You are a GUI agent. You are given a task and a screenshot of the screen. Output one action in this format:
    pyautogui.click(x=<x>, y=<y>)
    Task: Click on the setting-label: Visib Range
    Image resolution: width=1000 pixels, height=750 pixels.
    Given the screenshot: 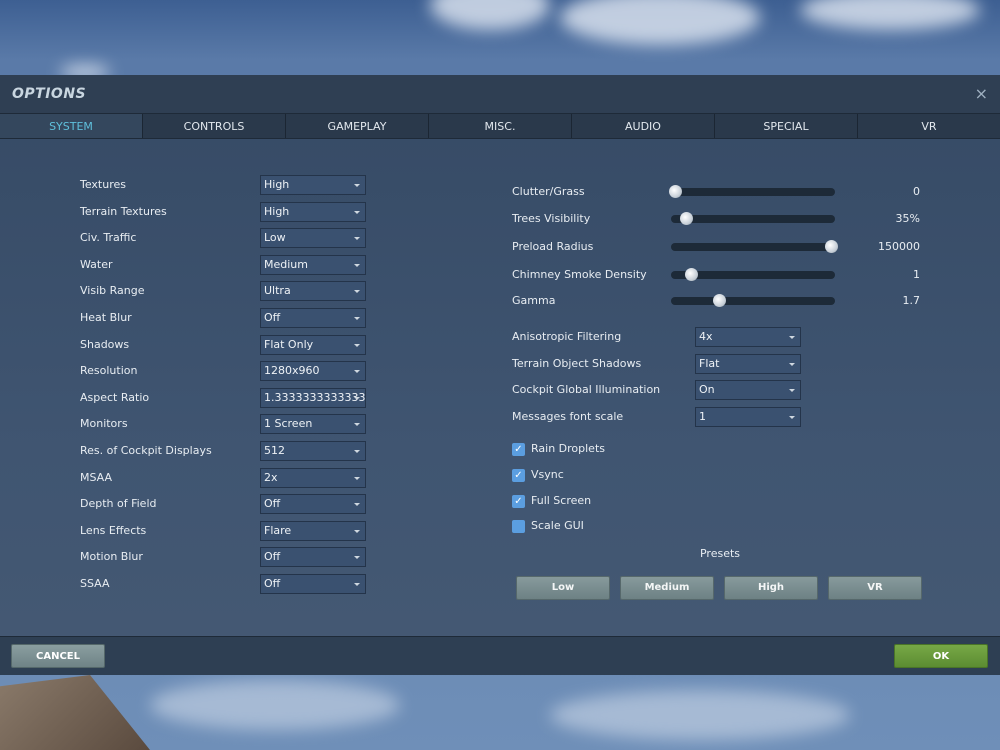 What is the action you would take?
    pyautogui.click(x=112, y=291)
    